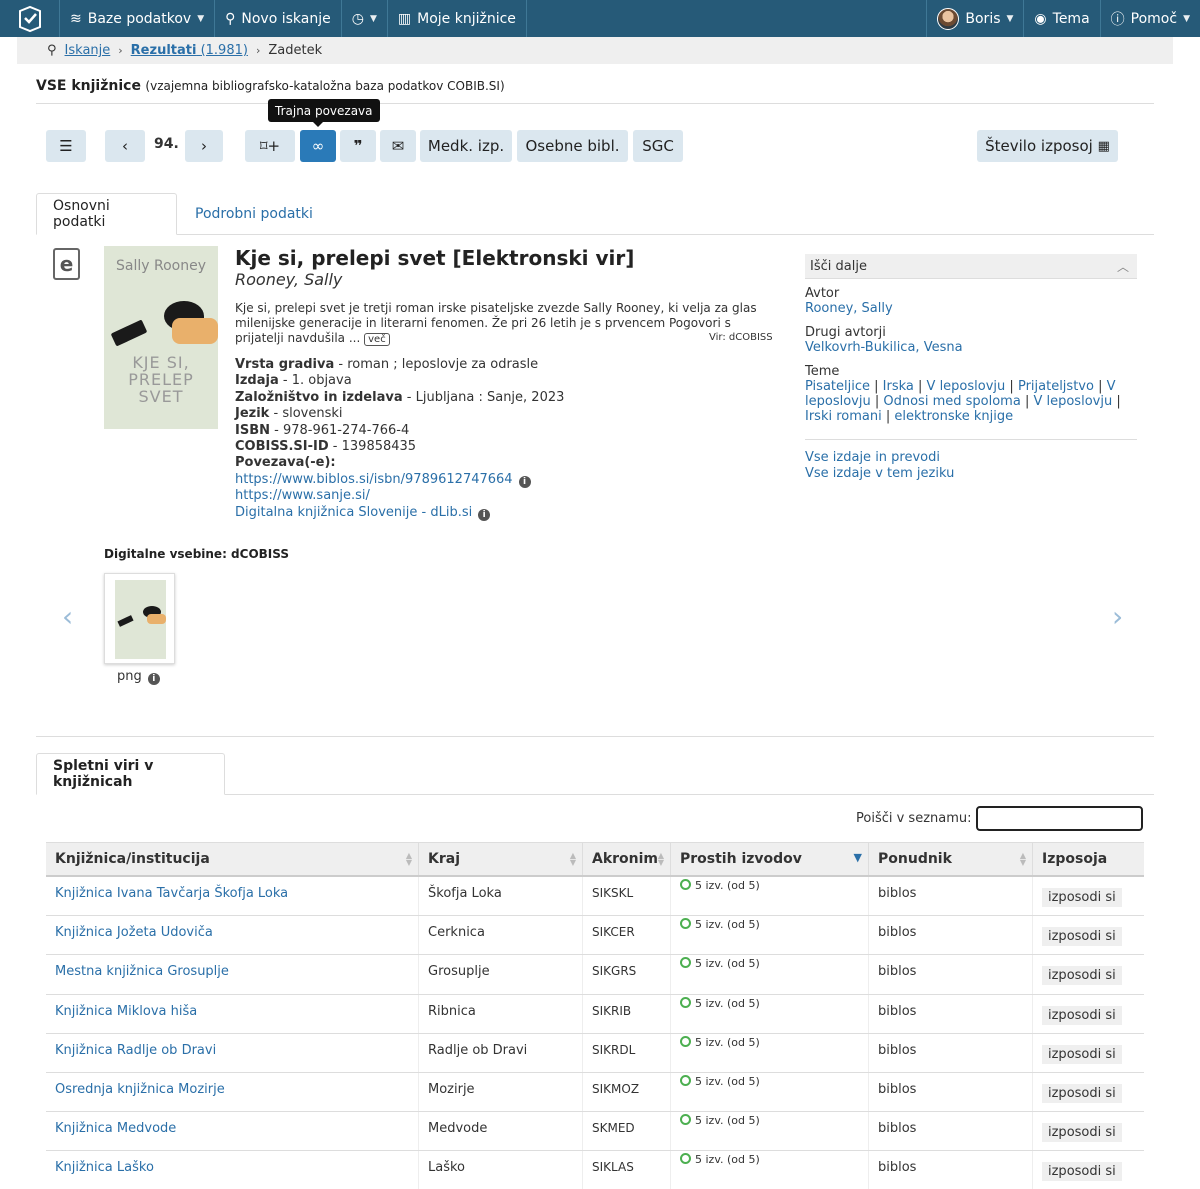  I want to click on library-link: Knjižnica Ivana Tavčarja Škofja Loka, so click(171, 893).